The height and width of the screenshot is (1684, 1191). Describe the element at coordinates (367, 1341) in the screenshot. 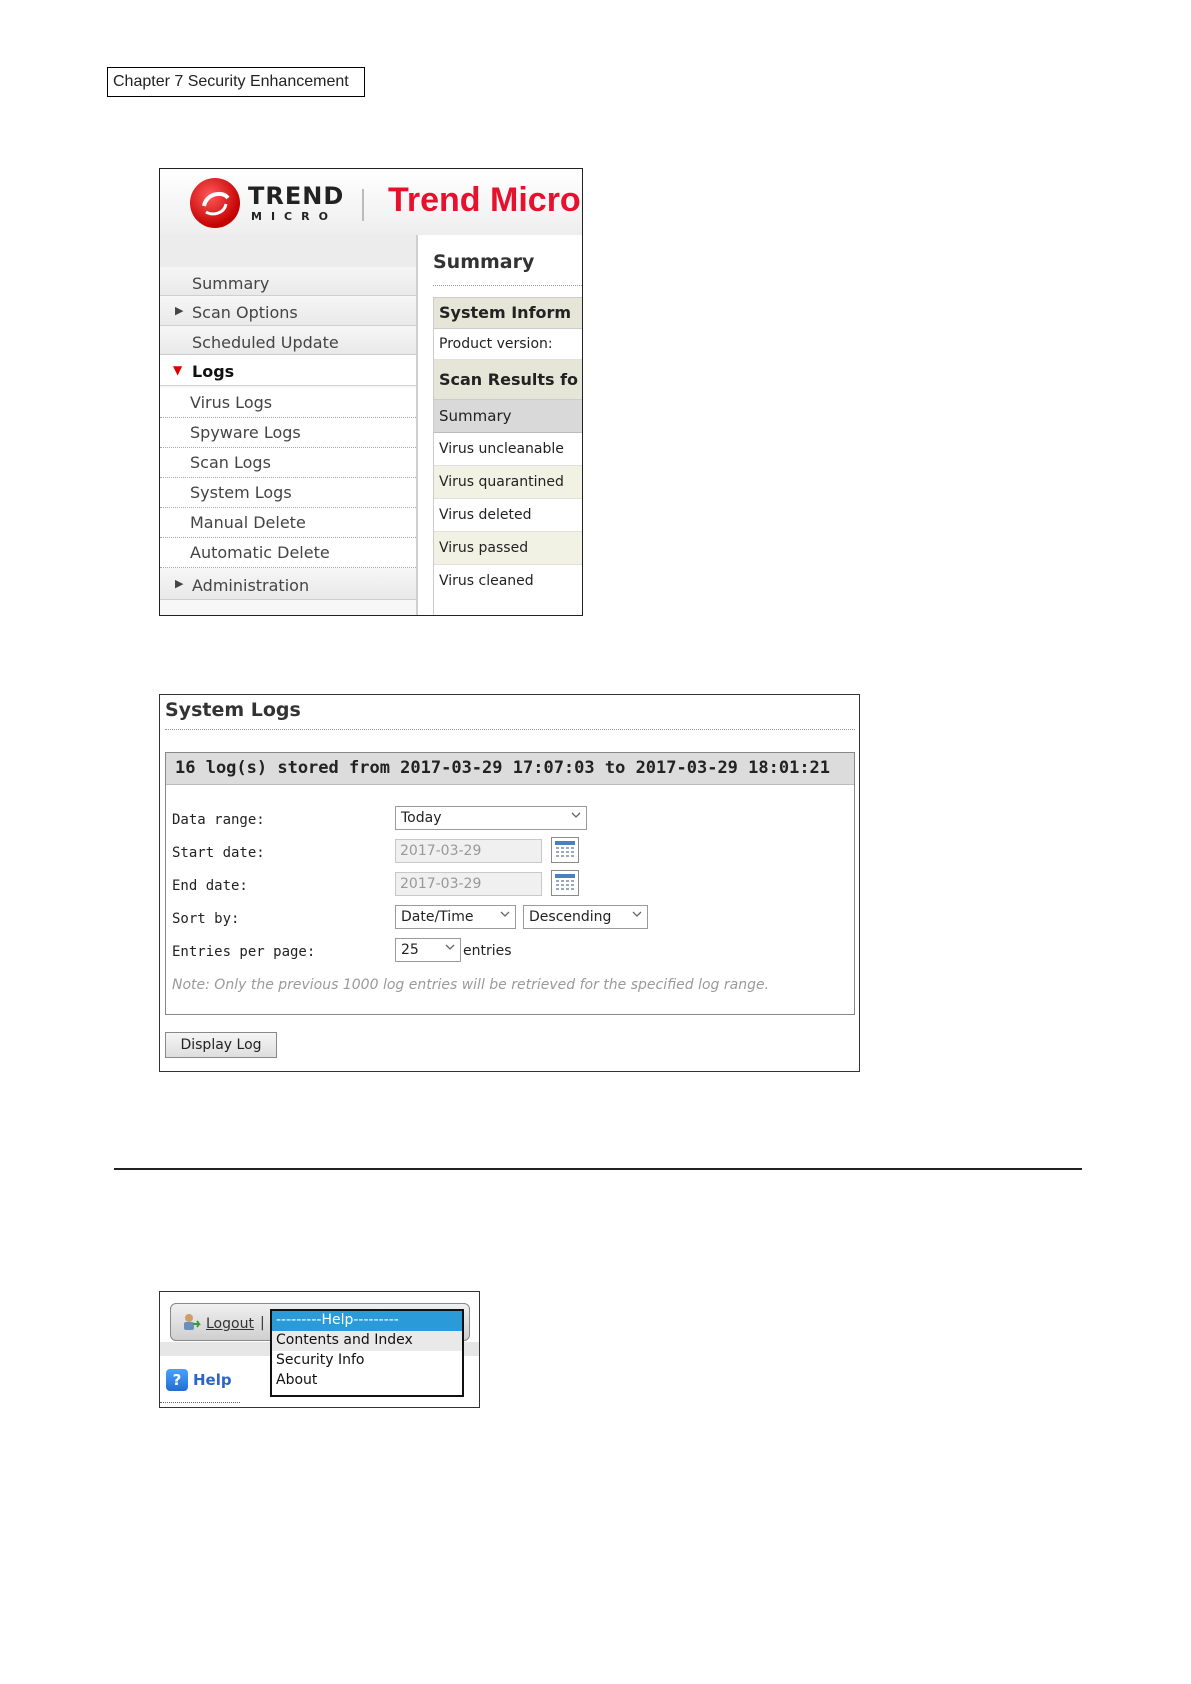

I see `menu-item-contents-index: Contents and Index` at that location.